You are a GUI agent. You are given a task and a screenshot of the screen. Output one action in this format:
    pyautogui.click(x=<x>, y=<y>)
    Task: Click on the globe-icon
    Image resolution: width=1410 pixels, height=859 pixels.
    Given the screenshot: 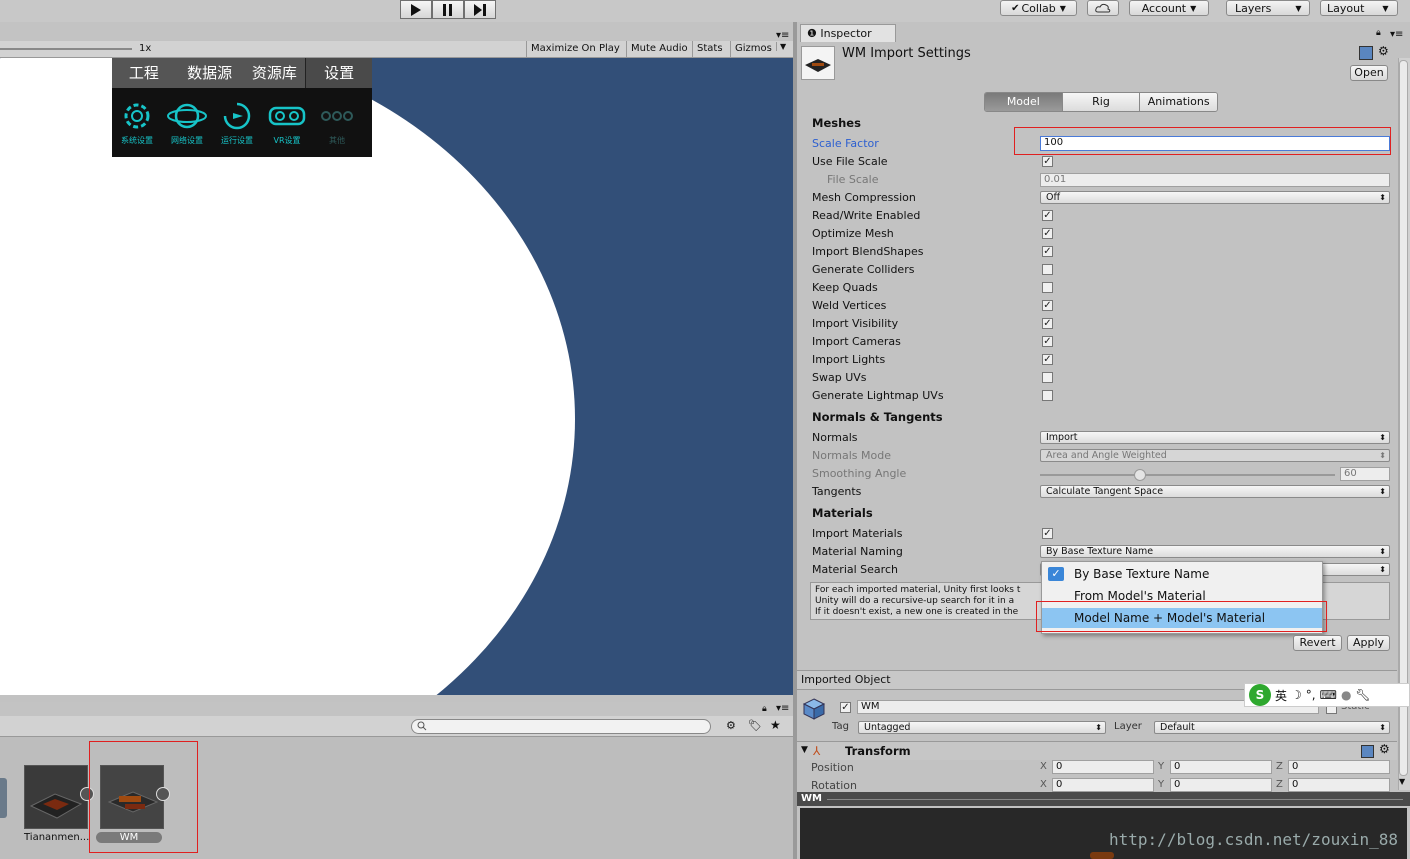 What is the action you would take?
    pyautogui.click(x=187, y=116)
    